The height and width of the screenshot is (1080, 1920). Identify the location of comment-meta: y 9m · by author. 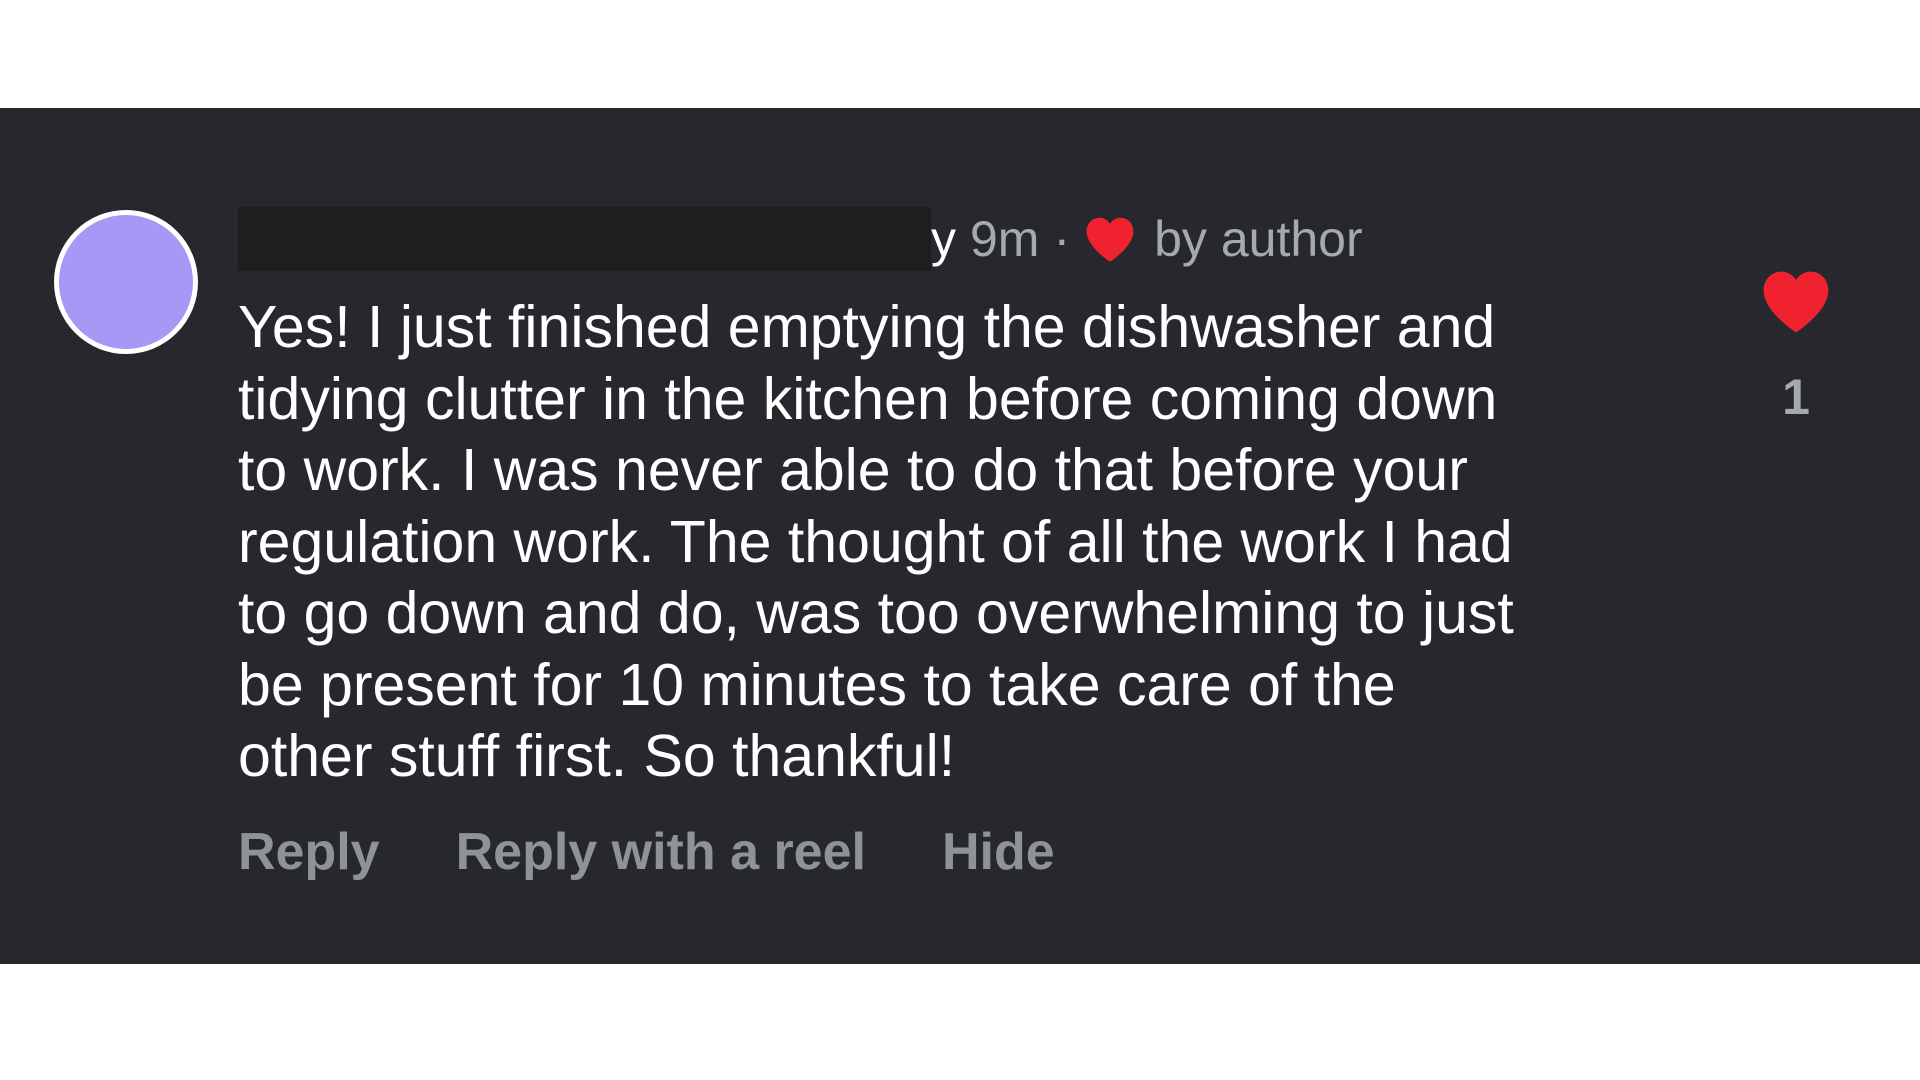
(800, 239).